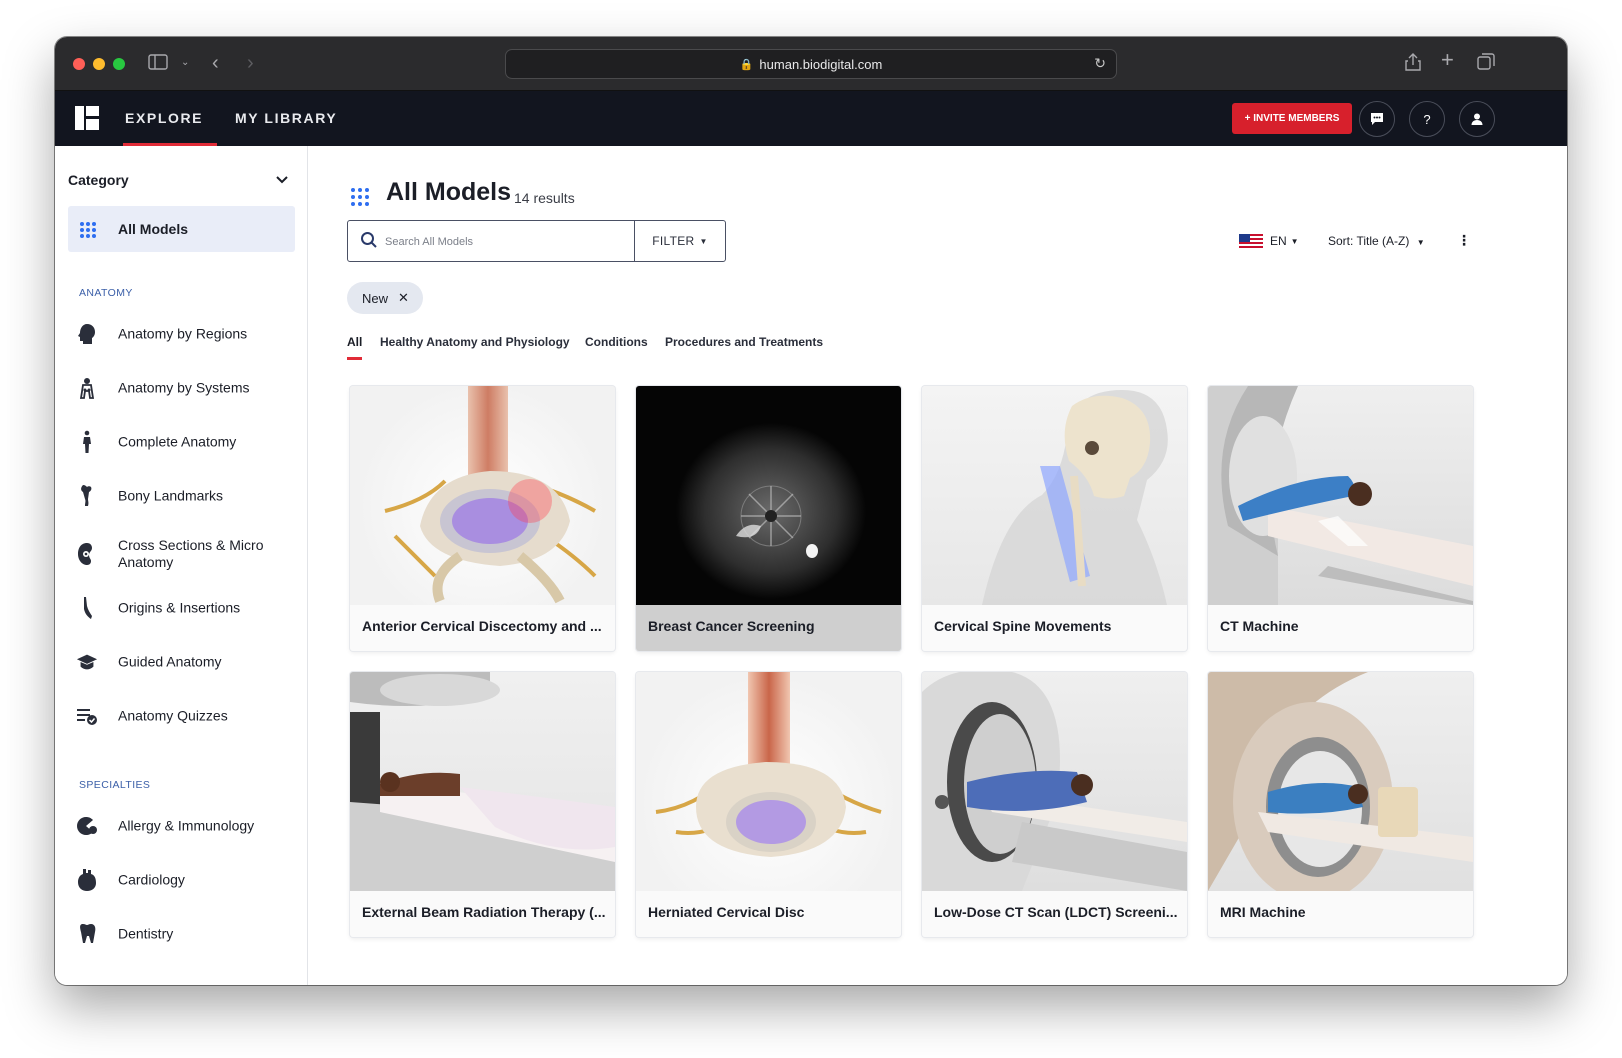 This screenshot has width=1622, height=1058. I want to click on sidebar-item-label: Cross Sections & Micro Anatomy, so click(191, 553).